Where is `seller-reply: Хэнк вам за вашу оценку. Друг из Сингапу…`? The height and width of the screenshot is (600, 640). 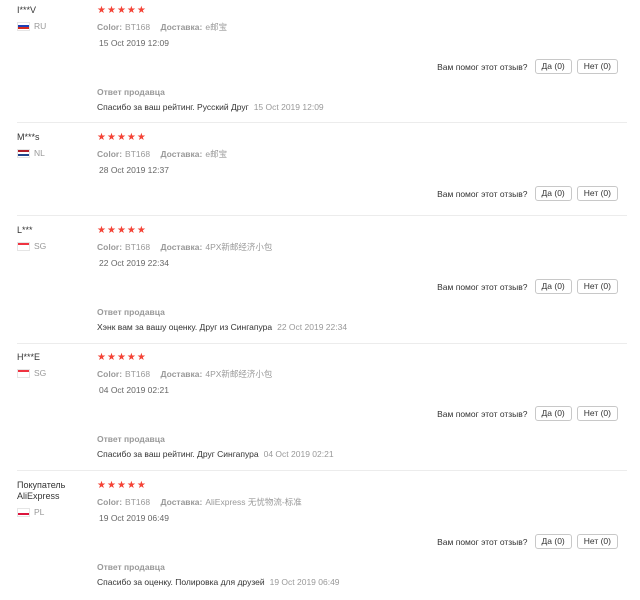 seller-reply: Хэнк вам за вашу оценку. Друг из Сингапу… is located at coordinates (222, 327).